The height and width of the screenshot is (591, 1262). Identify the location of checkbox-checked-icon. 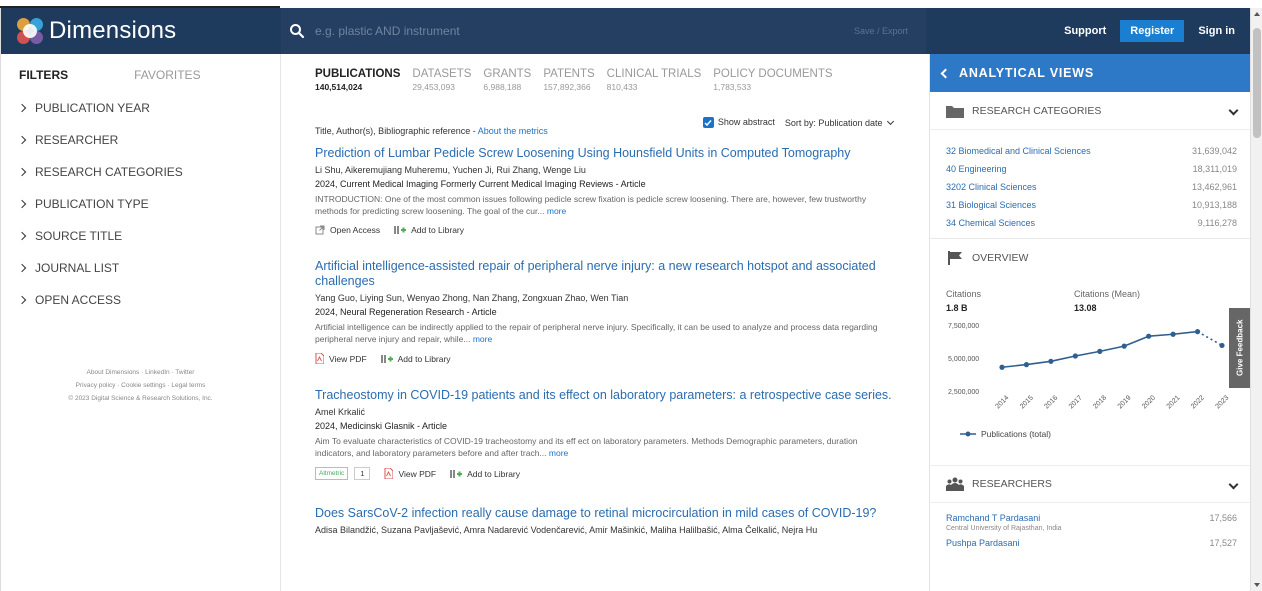
(708, 123).